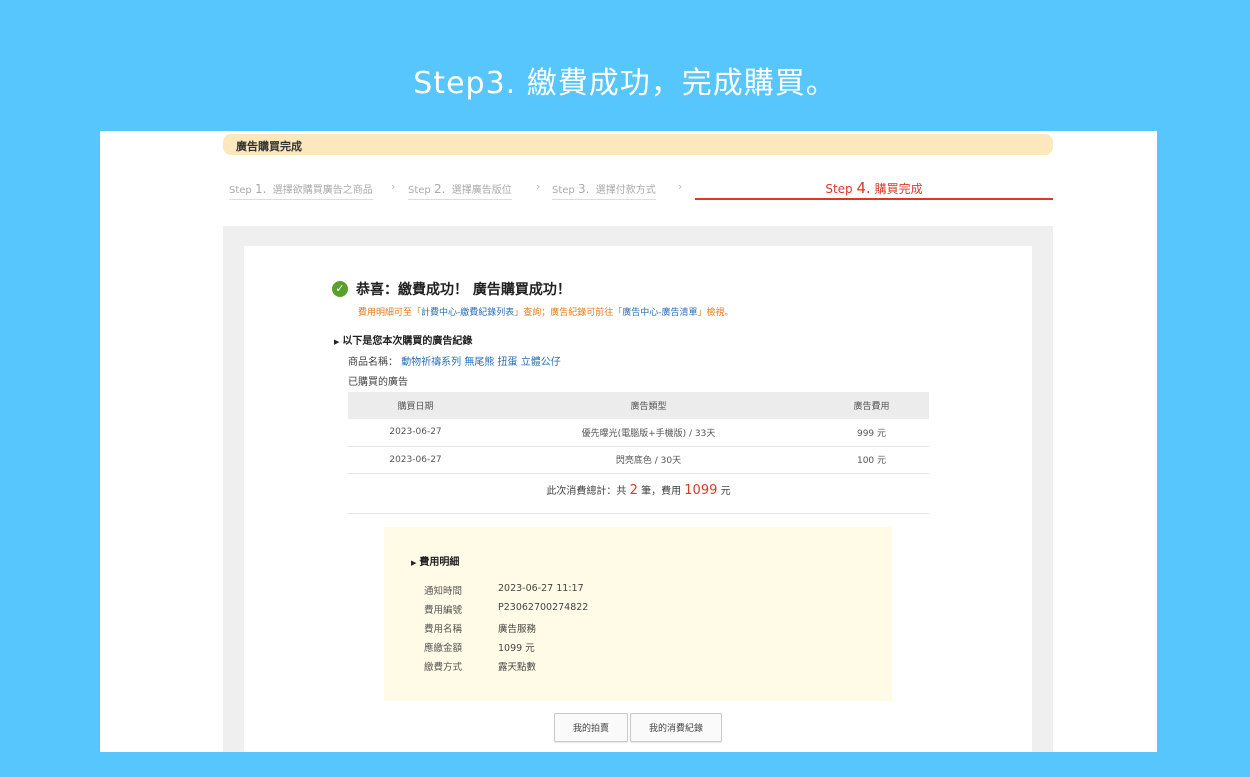 This screenshot has width=1250, height=777. What do you see at coordinates (301, 190) in the screenshot?
I see `step-1: Step 1. 選擇欲購買廣告之商品` at bounding box center [301, 190].